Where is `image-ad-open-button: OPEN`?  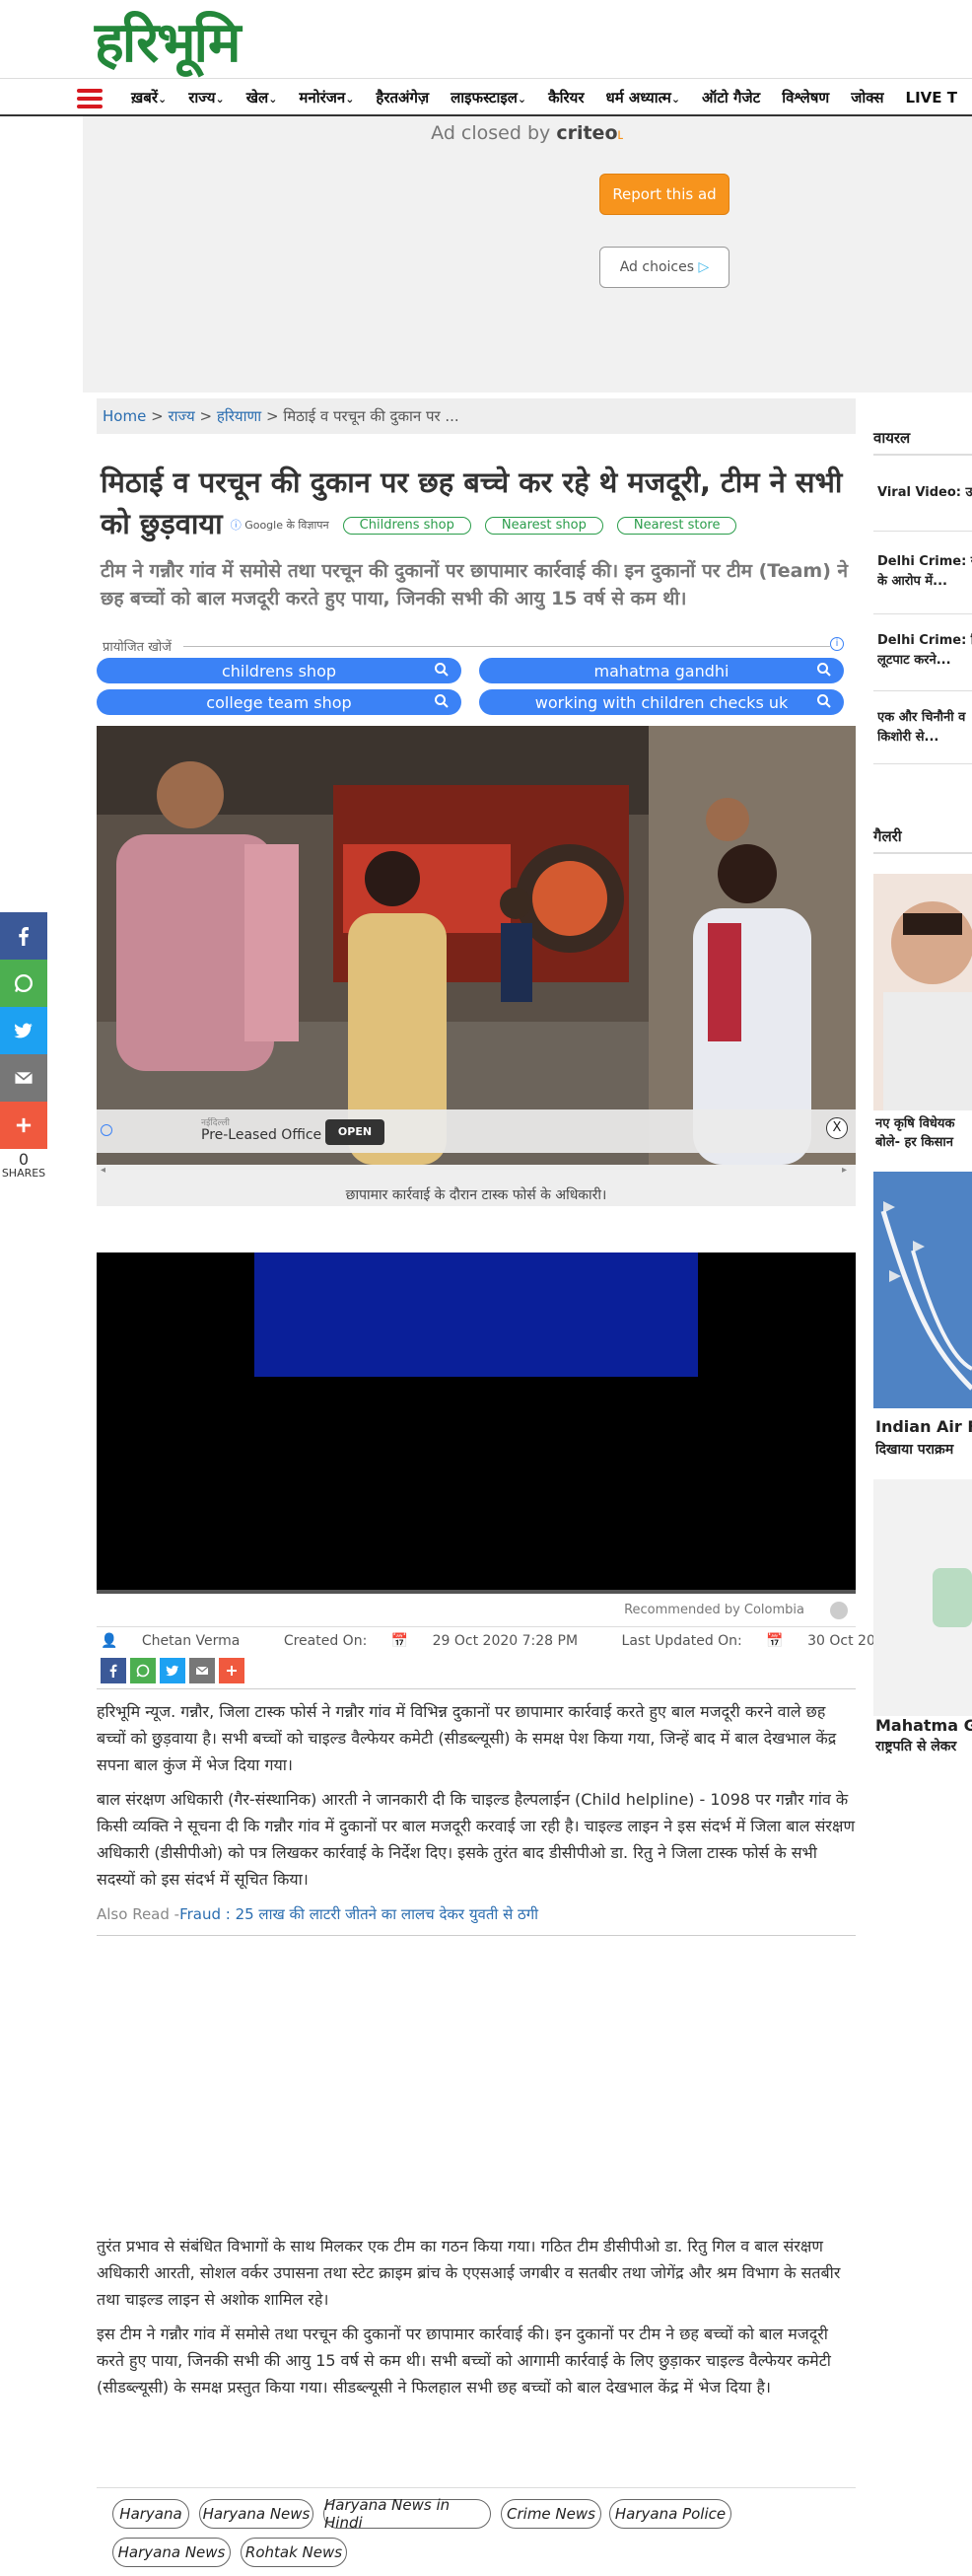 image-ad-open-button: OPEN is located at coordinates (354, 1132).